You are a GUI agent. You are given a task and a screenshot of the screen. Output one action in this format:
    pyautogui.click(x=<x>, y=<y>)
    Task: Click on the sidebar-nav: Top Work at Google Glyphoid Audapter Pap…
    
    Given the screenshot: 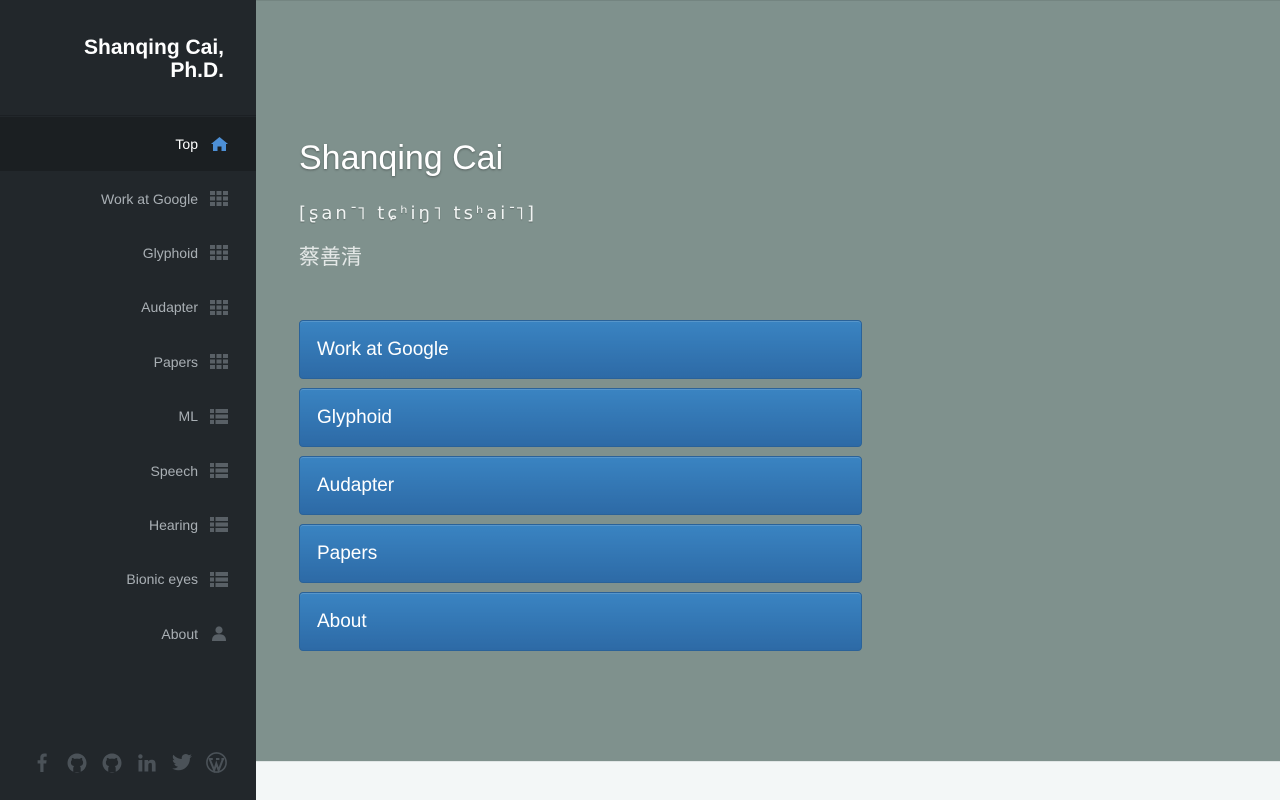 What is the action you would take?
    pyautogui.click(x=128, y=389)
    